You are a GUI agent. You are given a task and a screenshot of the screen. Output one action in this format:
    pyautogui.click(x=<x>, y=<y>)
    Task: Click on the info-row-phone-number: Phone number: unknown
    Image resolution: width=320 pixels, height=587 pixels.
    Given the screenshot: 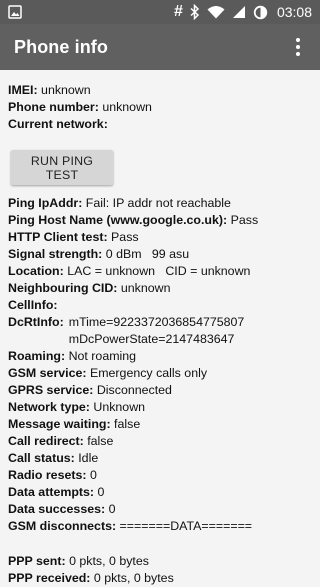 What is the action you would take?
    pyautogui.click(x=160, y=107)
    